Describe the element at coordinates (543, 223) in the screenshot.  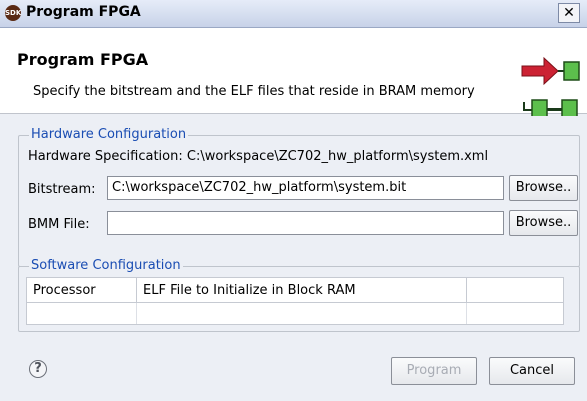
I see `bmm-browse-button: Browse..` at that location.